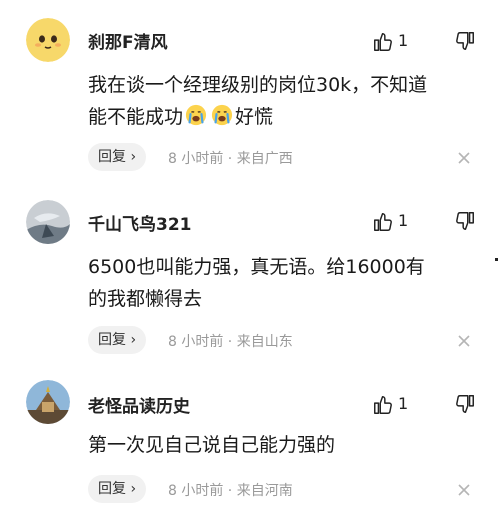 The image size is (499, 522). Describe the element at coordinates (140, 222) in the screenshot. I see `username: 千山飞鸟321` at that location.